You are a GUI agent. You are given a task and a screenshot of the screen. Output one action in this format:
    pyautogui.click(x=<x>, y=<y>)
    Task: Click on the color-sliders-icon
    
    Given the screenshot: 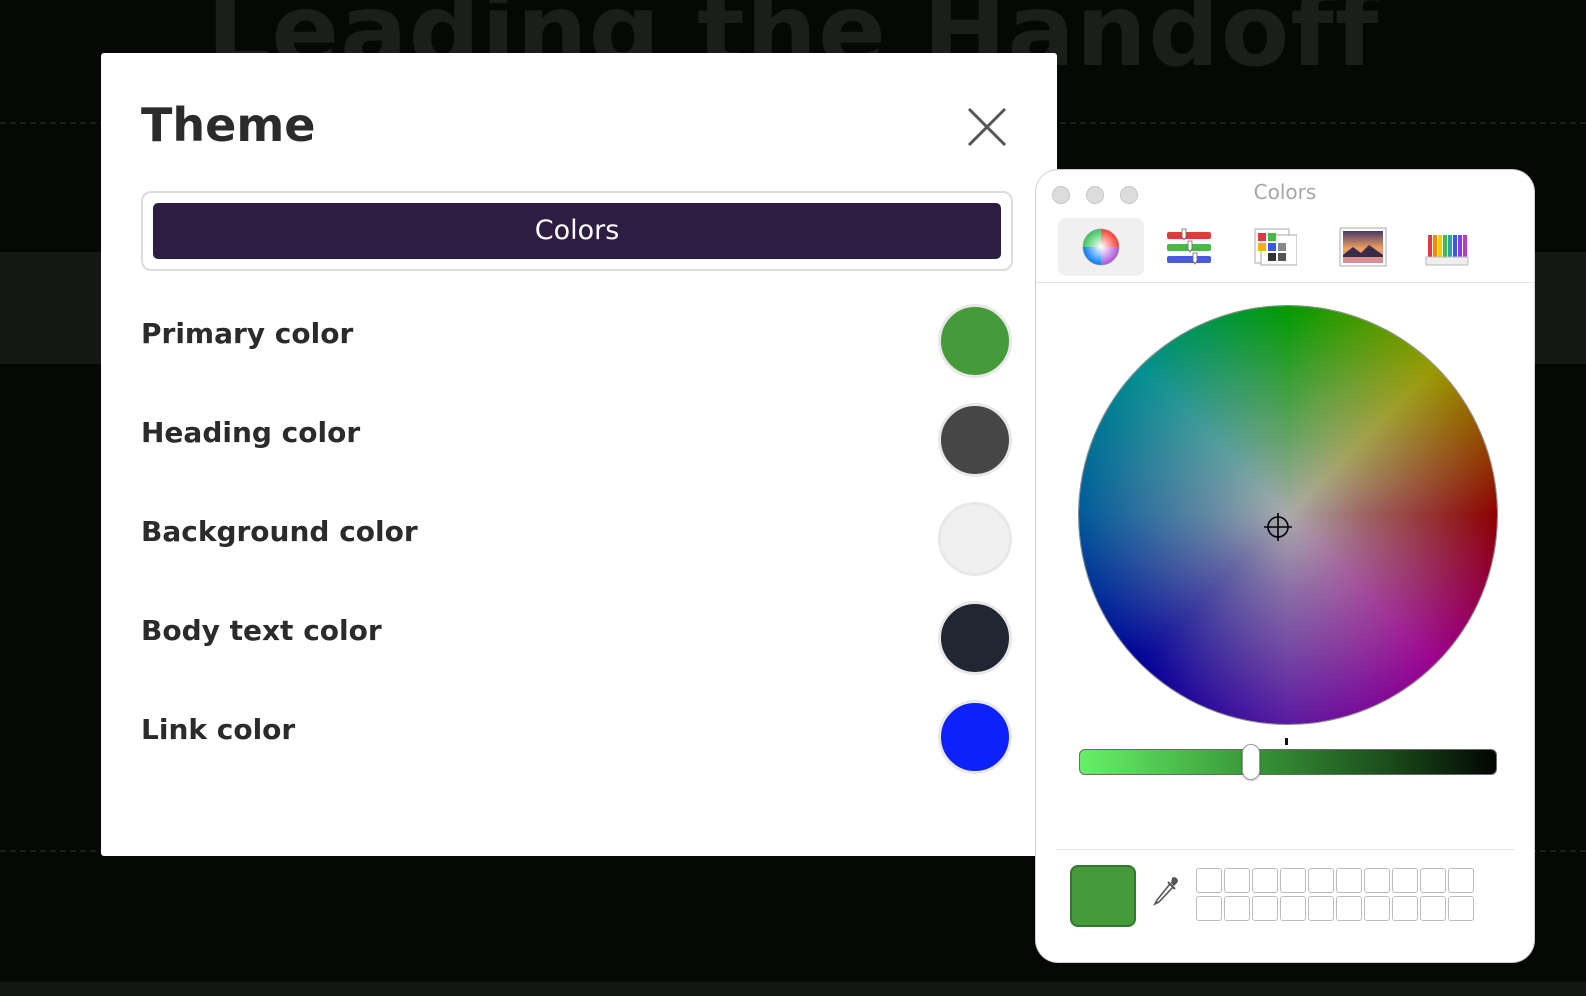 What is the action you would take?
    pyautogui.click(x=1189, y=246)
    